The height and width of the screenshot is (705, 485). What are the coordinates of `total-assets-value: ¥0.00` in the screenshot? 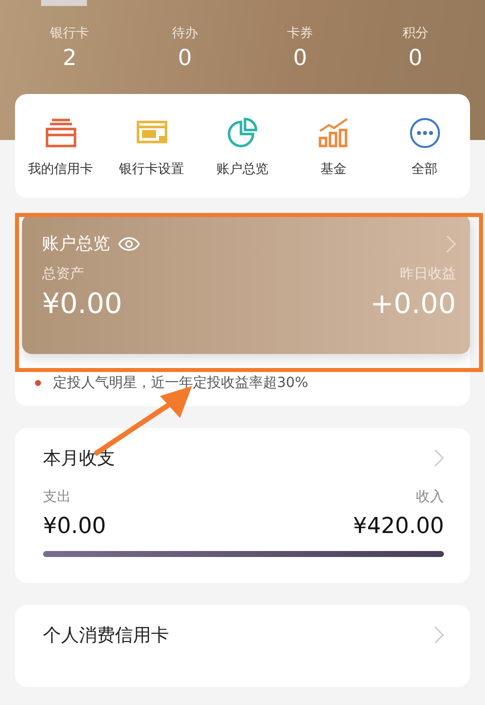 It's located at (82, 303).